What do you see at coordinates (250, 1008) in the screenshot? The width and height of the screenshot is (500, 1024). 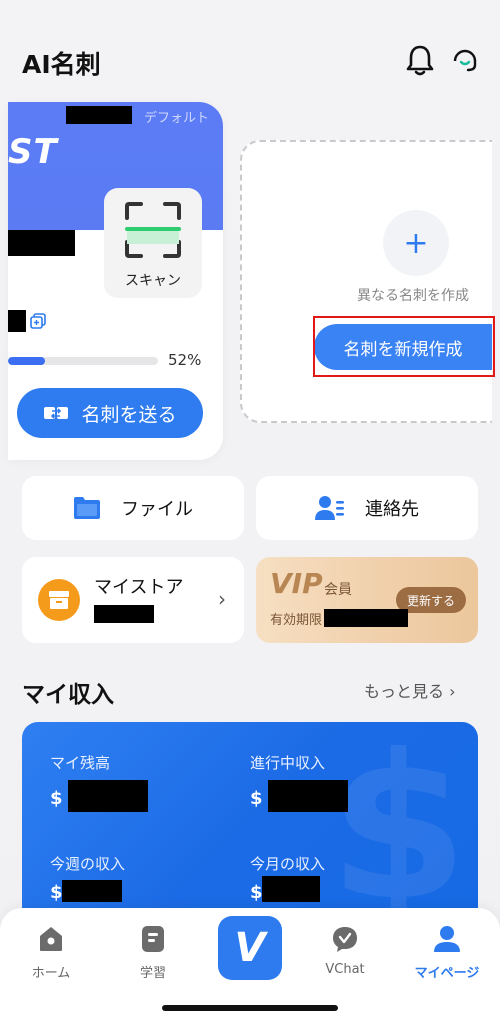 I see `home-indicator` at bounding box center [250, 1008].